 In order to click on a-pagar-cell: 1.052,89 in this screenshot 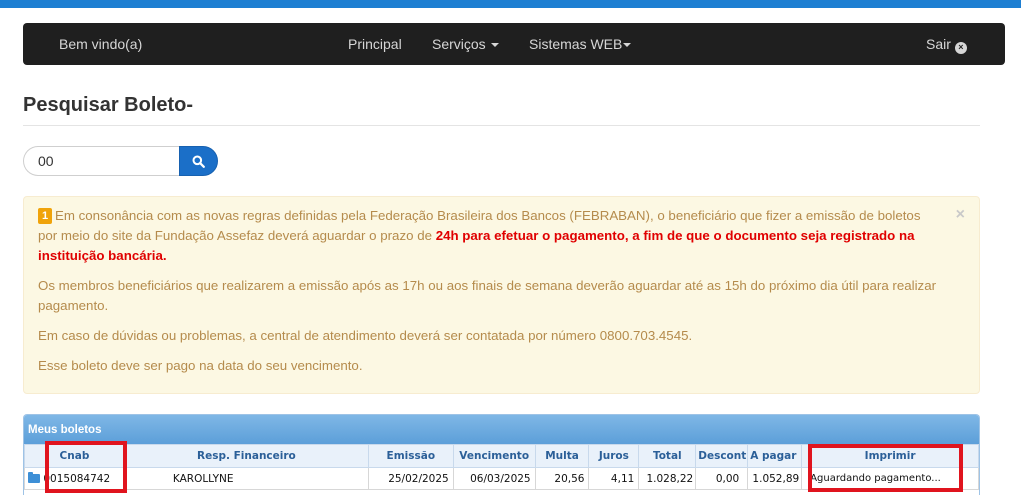, I will do `click(775, 478)`.